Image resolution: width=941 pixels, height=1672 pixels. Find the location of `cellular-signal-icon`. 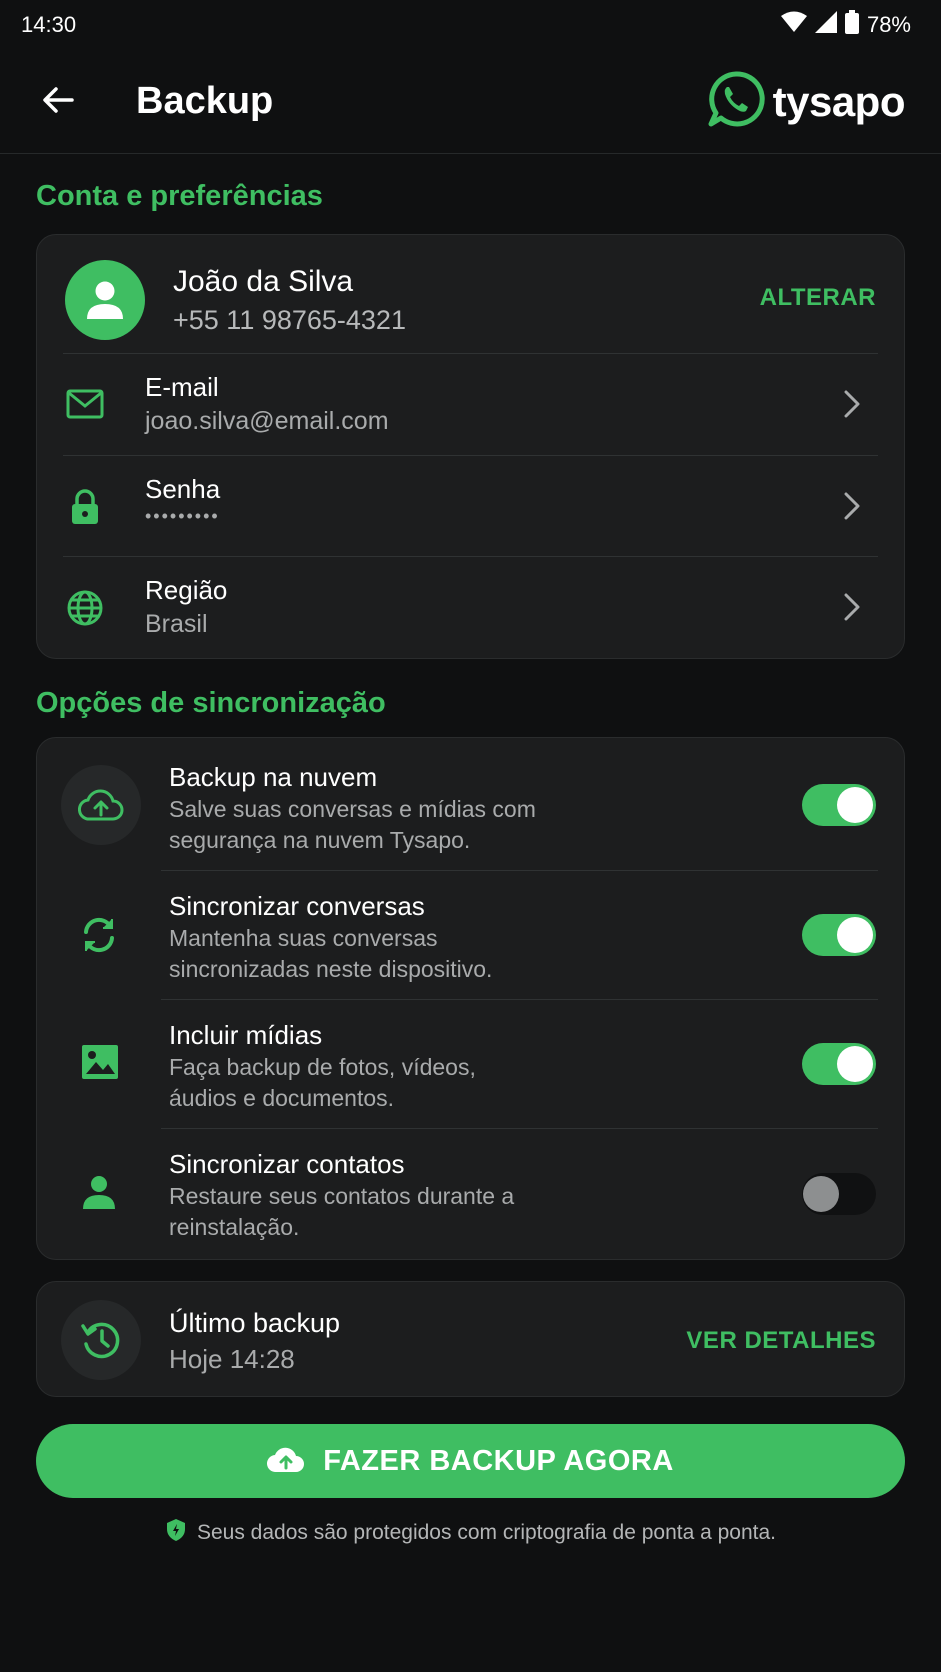

cellular-signal-icon is located at coordinates (825, 25).